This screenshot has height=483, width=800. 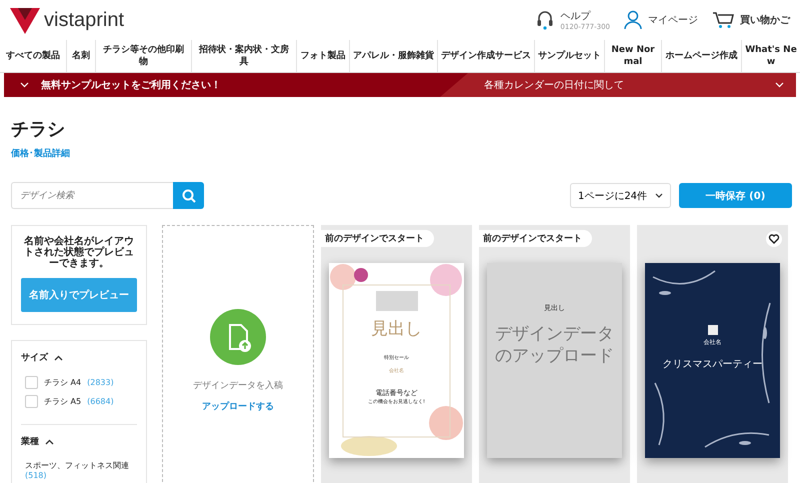 I want to click on help-link: ヘルプ, so click(x=585, y=16).